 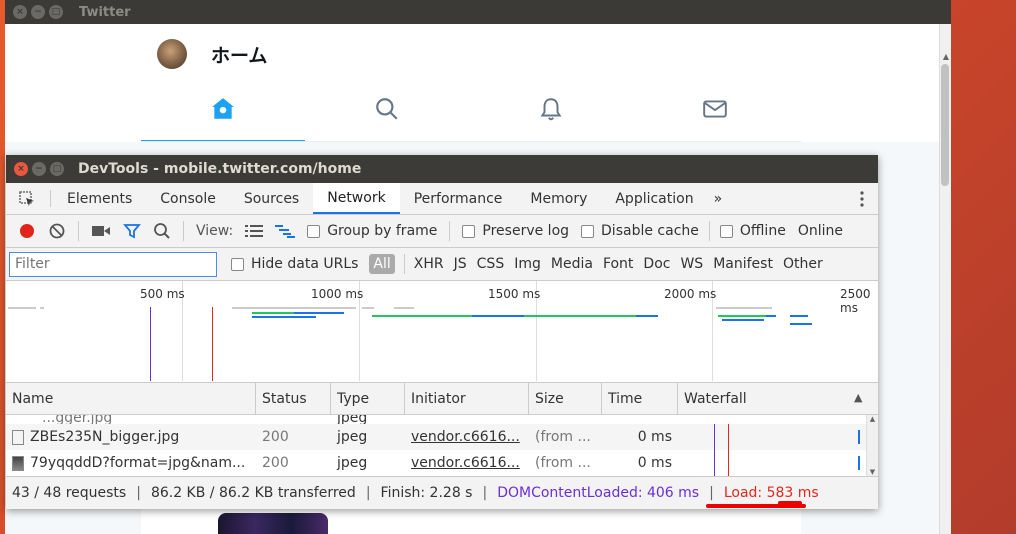 What do you see at coordinates (215, 231) in the screenshot?
I see `view-label: View:` at bounding box center [215, 231].